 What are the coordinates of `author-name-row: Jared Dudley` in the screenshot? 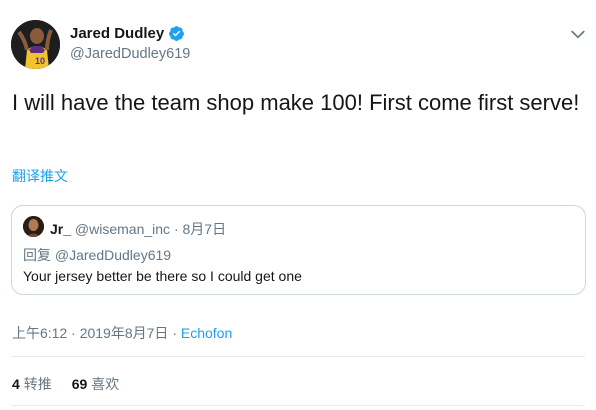 It's located at (127, 33).